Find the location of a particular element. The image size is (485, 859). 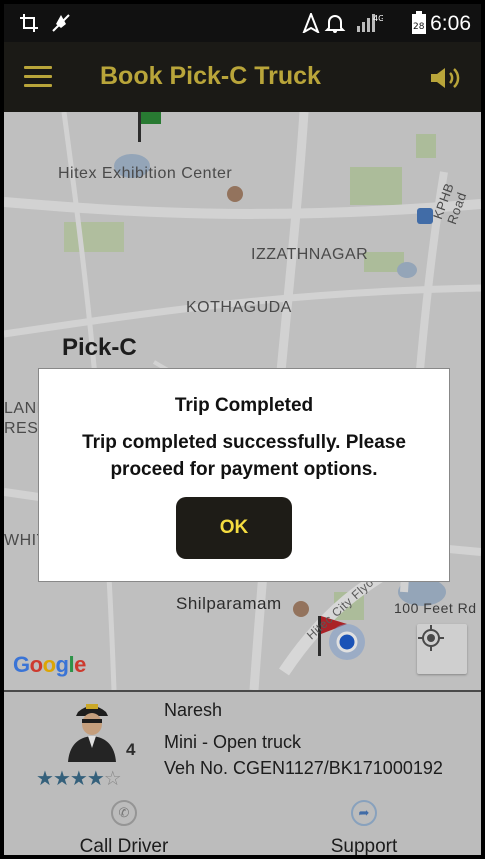

navigation-icon is located at coordinates (311, 23).